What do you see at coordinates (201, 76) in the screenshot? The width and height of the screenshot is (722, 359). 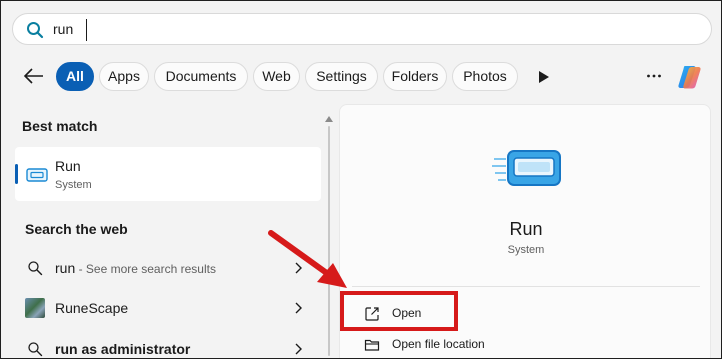 I see `filter-documents: Documents` at bounding box center [201, 76].